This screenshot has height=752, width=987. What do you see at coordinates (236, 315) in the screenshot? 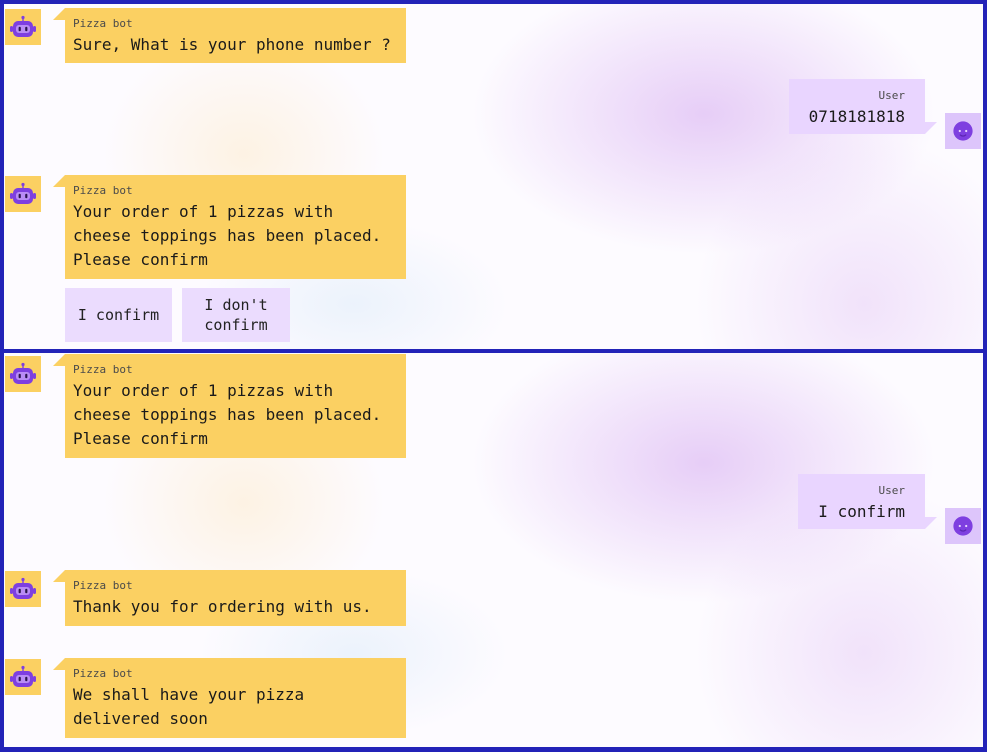
I see `i-dont-confirm-button: I don't confirm` at bounding box center [236, 315].